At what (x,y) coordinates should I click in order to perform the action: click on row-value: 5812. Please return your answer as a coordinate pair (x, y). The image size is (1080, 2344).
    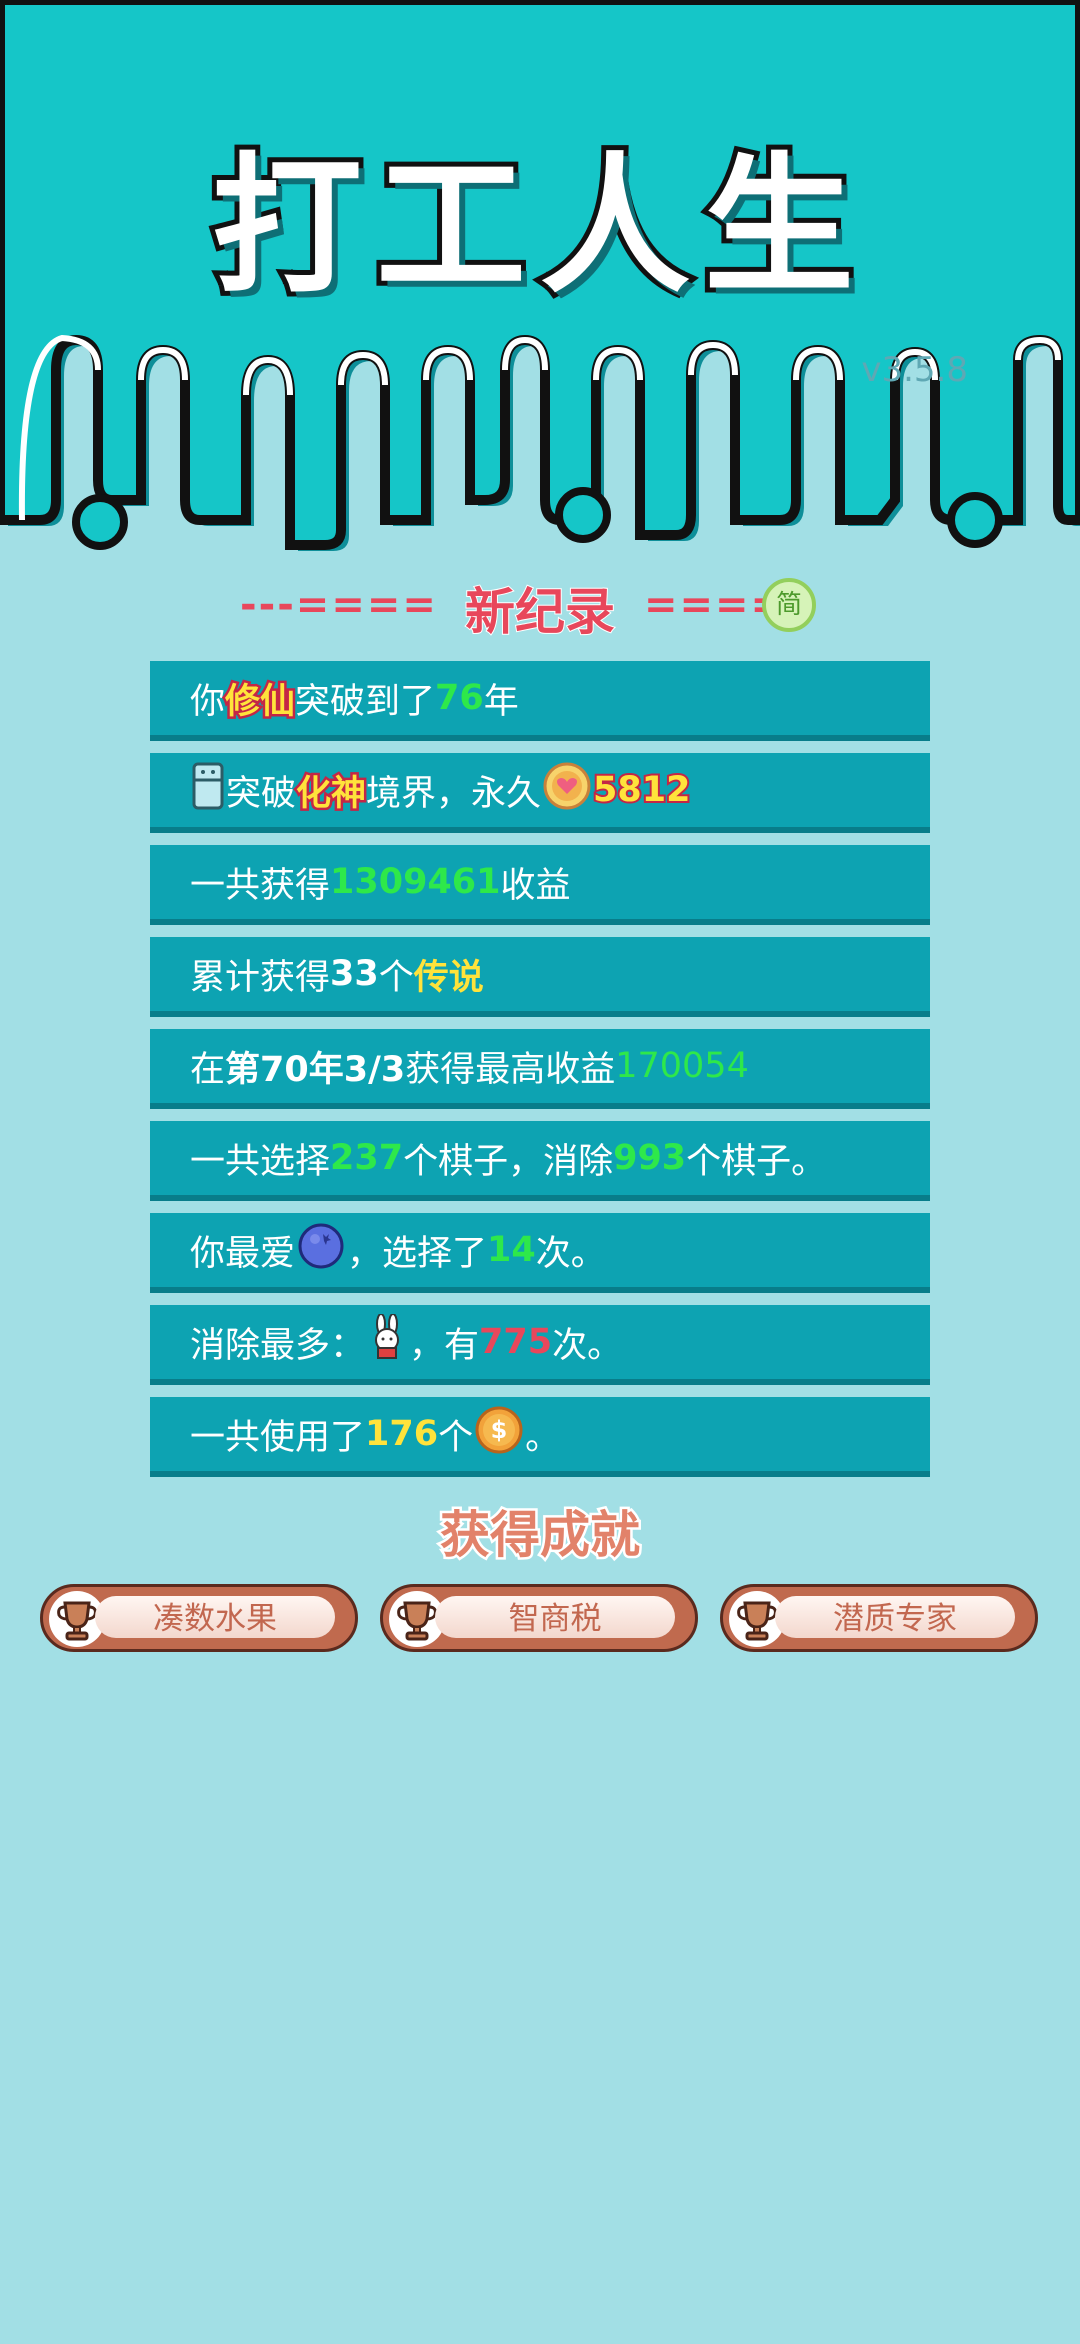
    Looking at the image, I should click on (641, 790).